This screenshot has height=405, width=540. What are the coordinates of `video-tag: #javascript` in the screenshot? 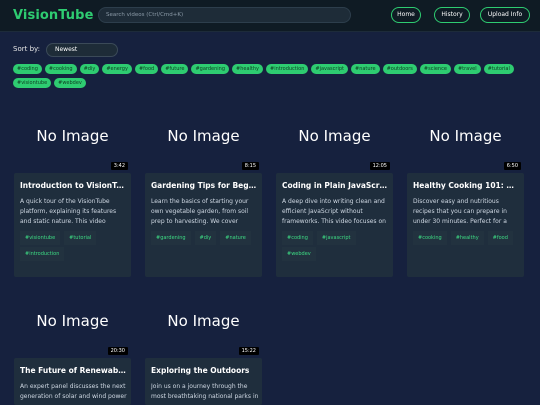 It's located at (336, 238).